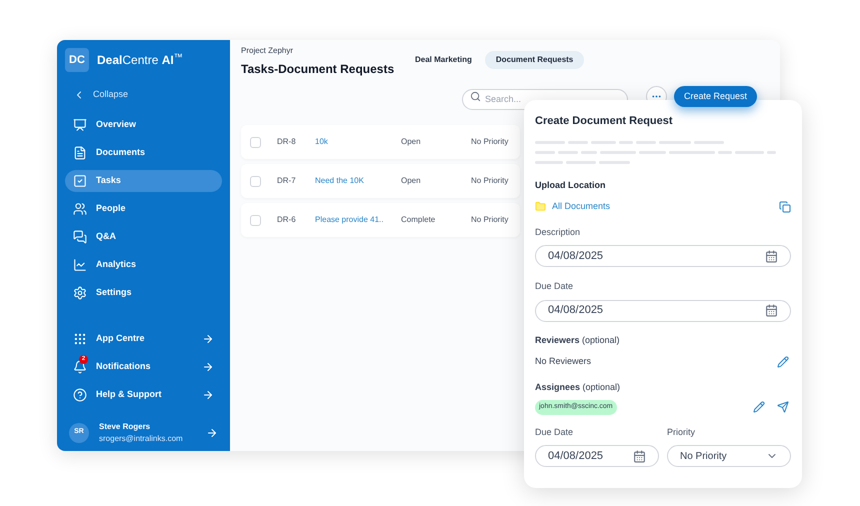 This screenshot has height=506, width=860. Describe the element at coordinates (143, 265) in the screenshot. I see `sidebar-item: Analytics` at that location.